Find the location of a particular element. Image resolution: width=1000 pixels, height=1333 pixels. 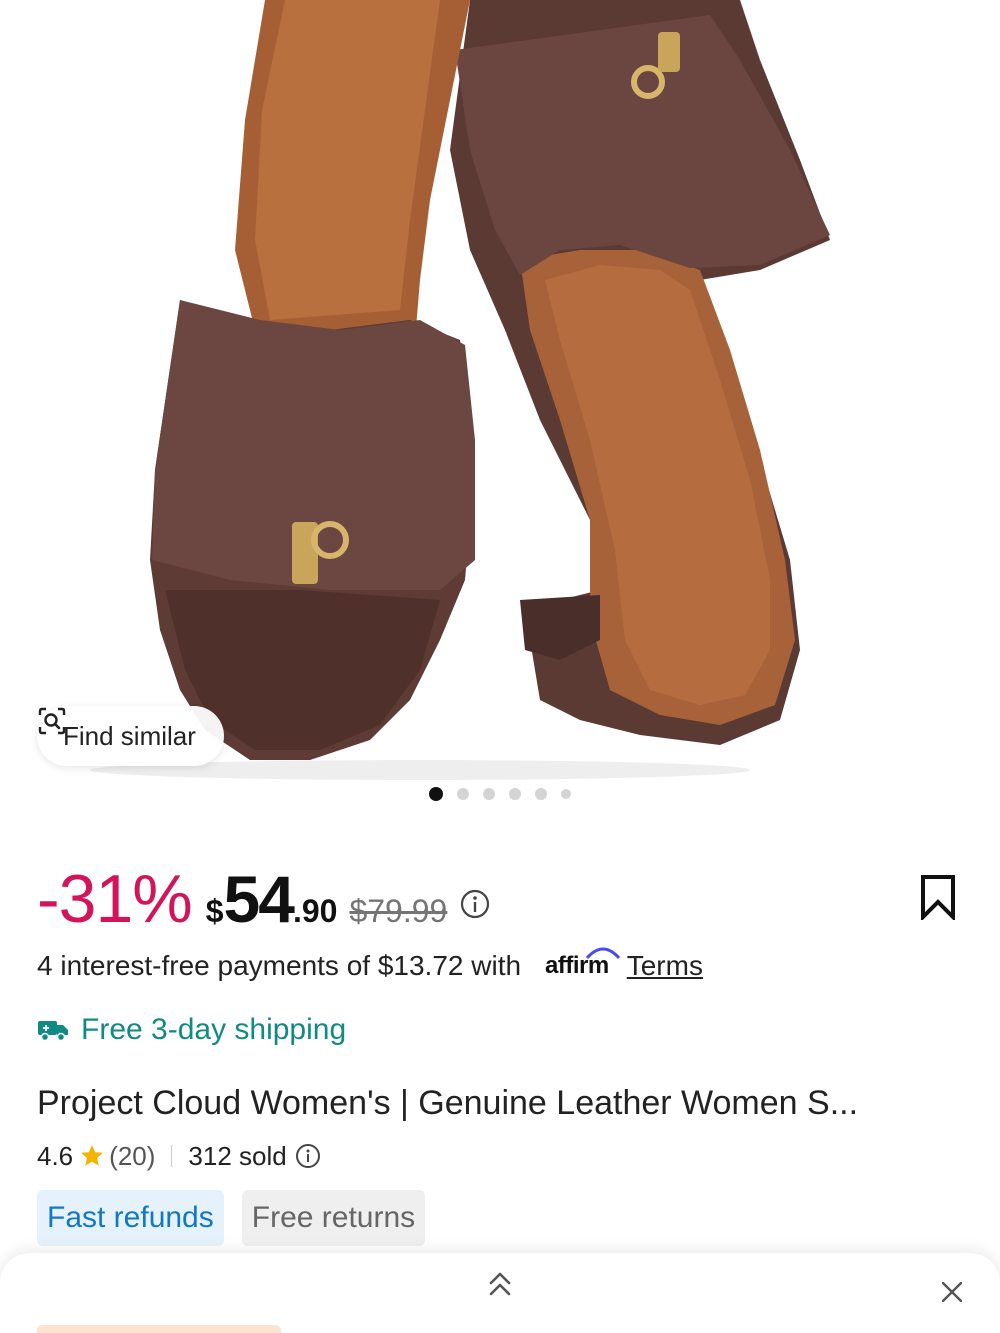

service-badges: Fast refunds Free returns is located at coordinates (231, 1218).